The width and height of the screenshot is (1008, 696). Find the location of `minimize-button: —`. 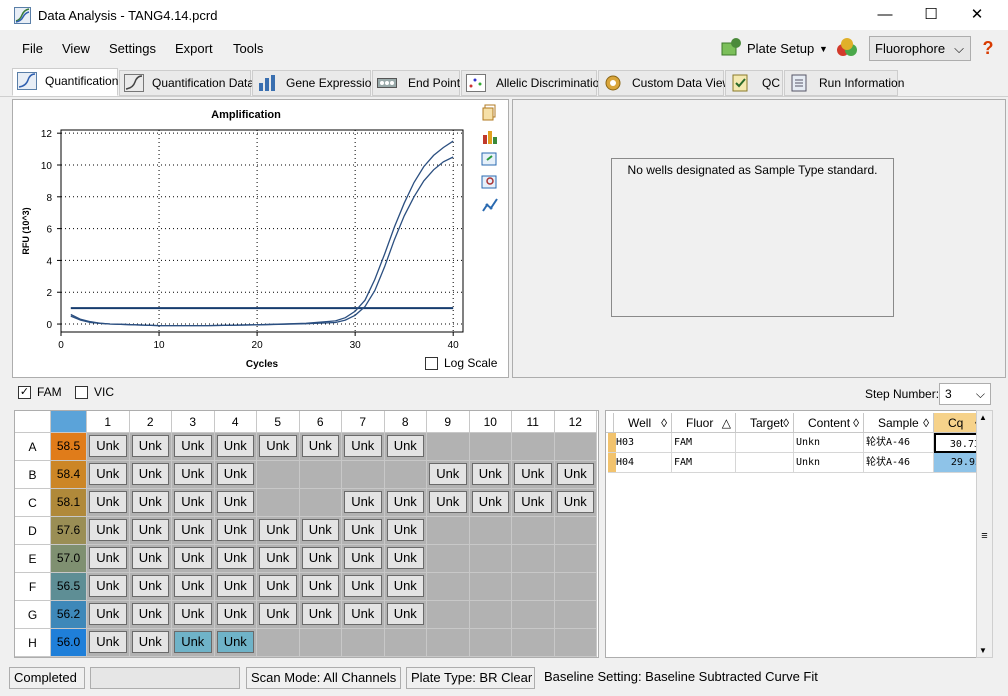

minimize-button: — is located at coordinates (885, 15).